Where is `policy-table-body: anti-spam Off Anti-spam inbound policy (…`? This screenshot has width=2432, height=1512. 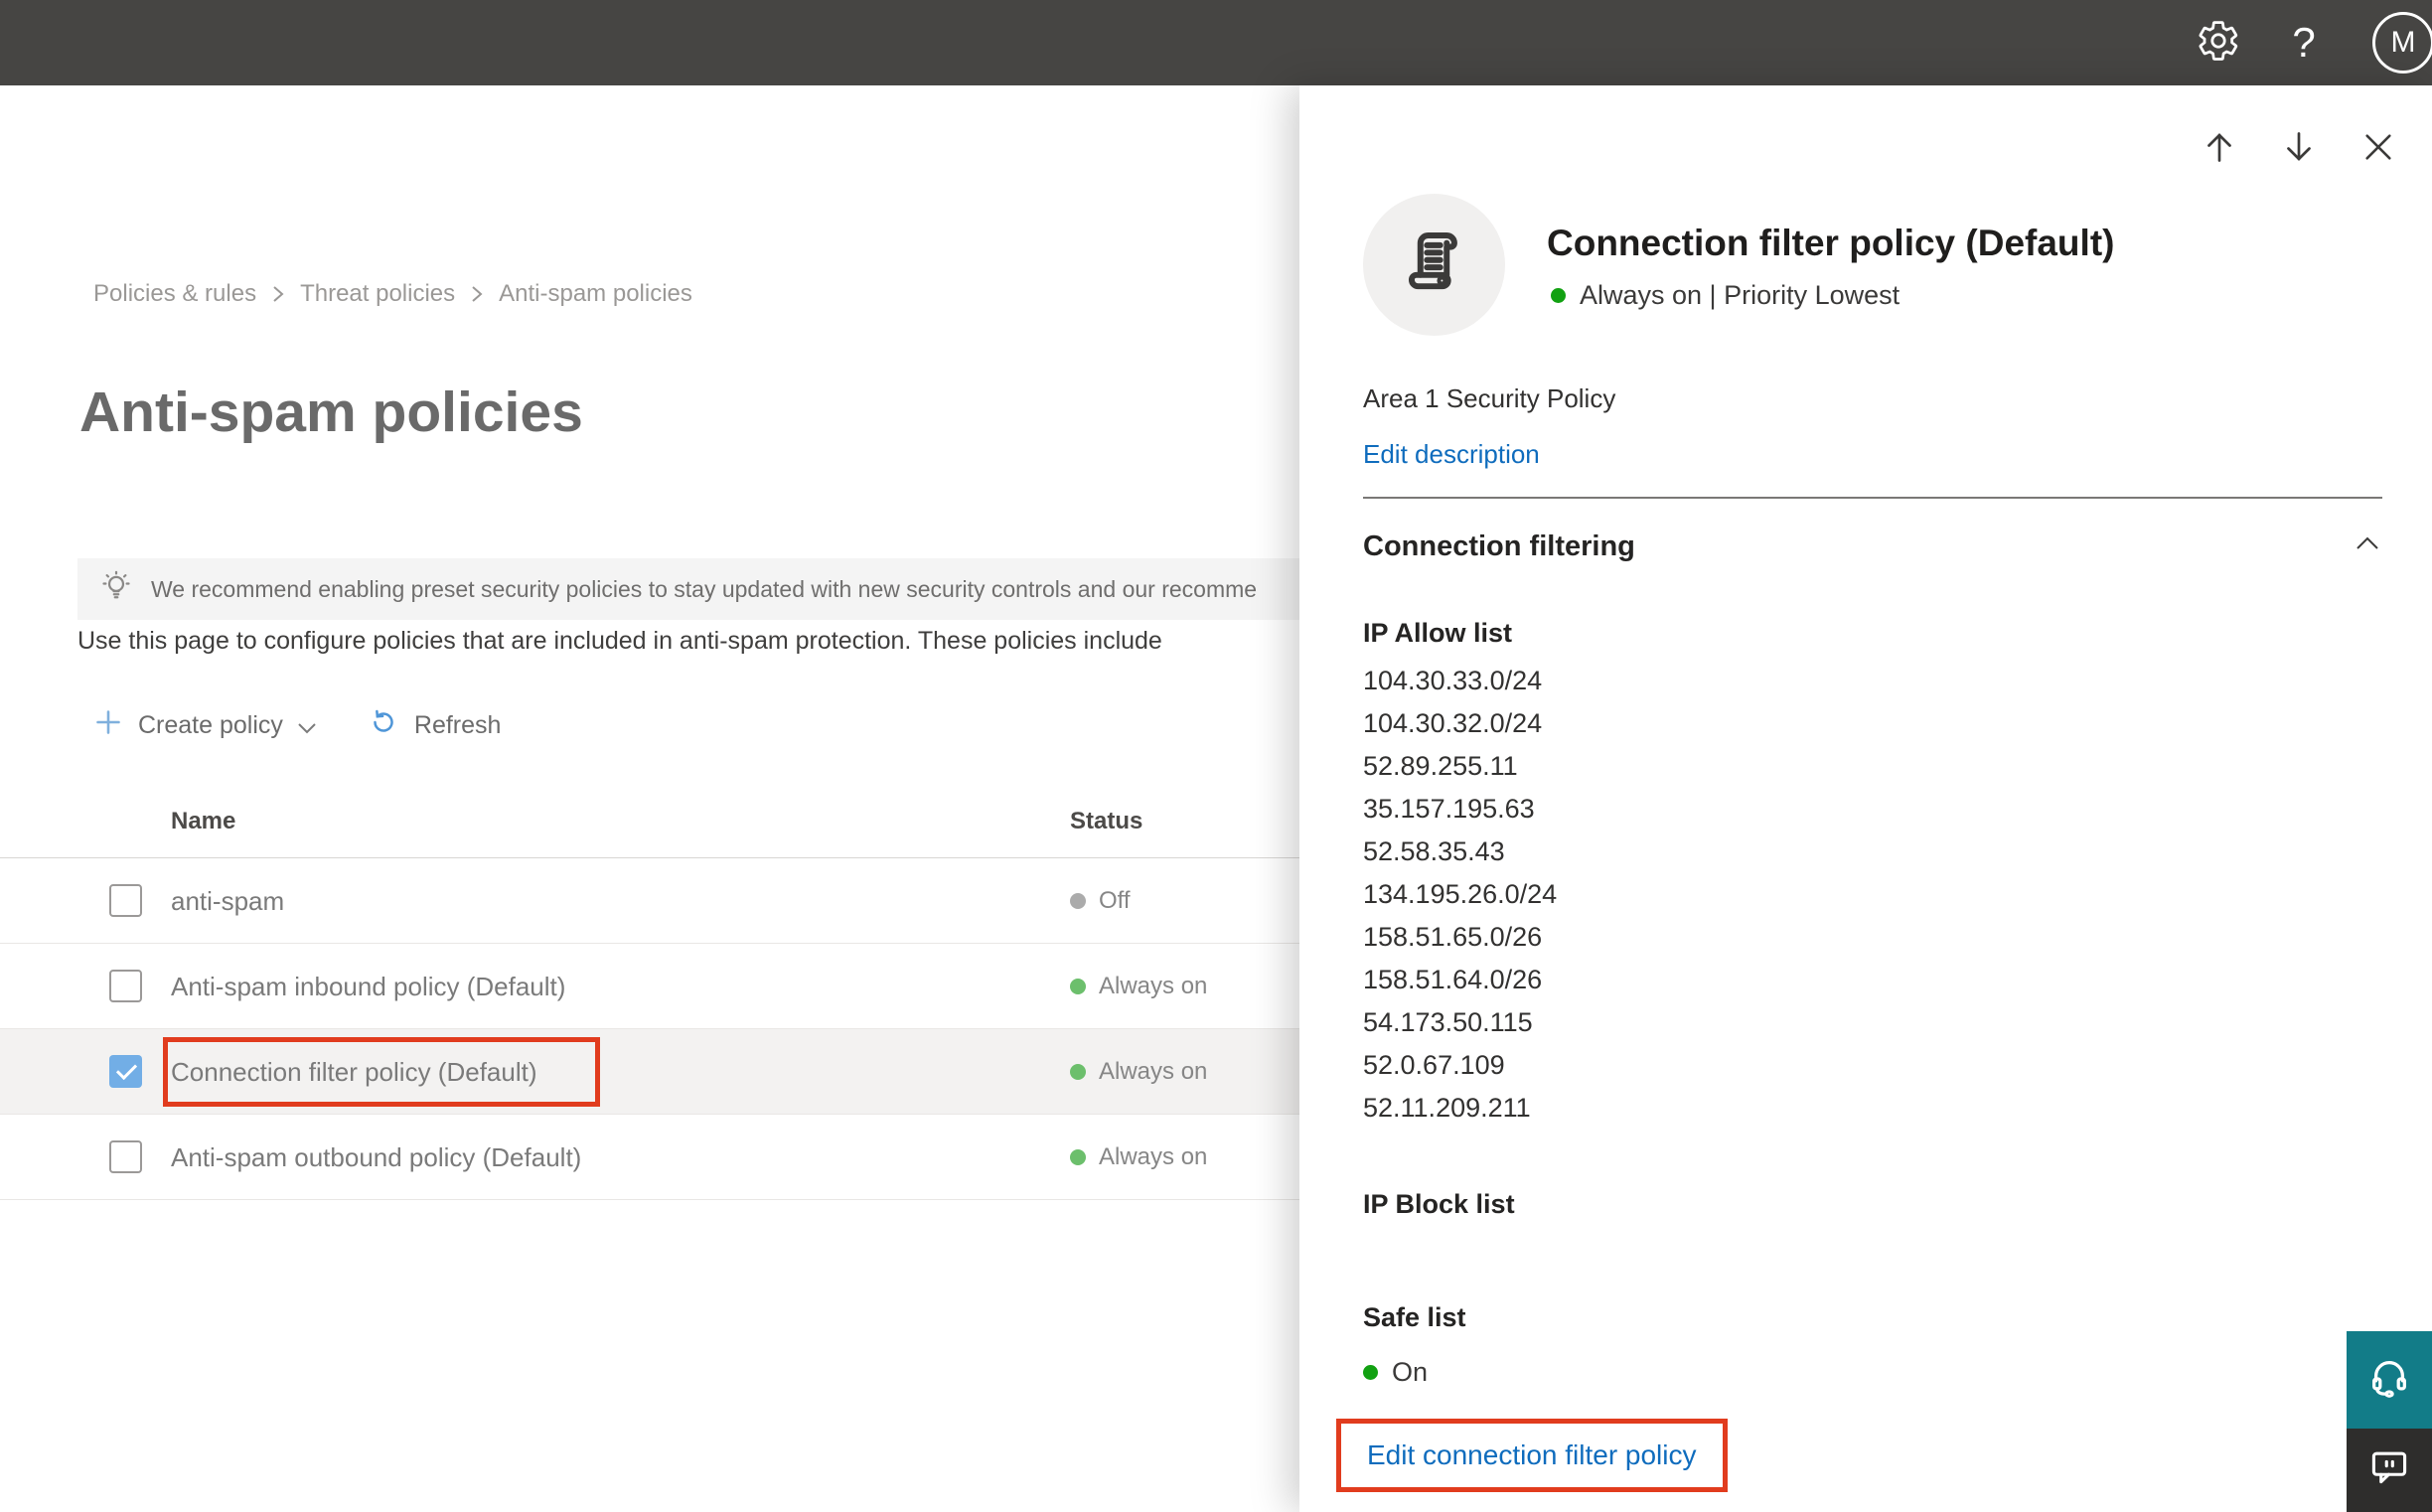
policy-table-body: anti-spam Off Anti-spam inbound policy (… is located at coordinates (649, 1029).